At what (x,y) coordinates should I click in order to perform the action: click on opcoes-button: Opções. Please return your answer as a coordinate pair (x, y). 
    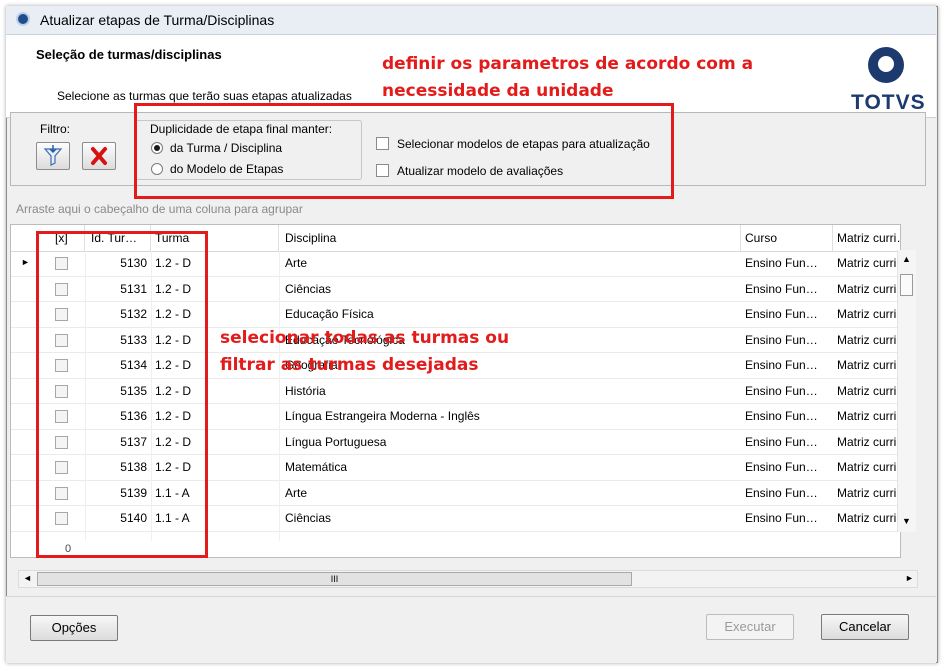
    Looking at the image, I should click on (74, 628).